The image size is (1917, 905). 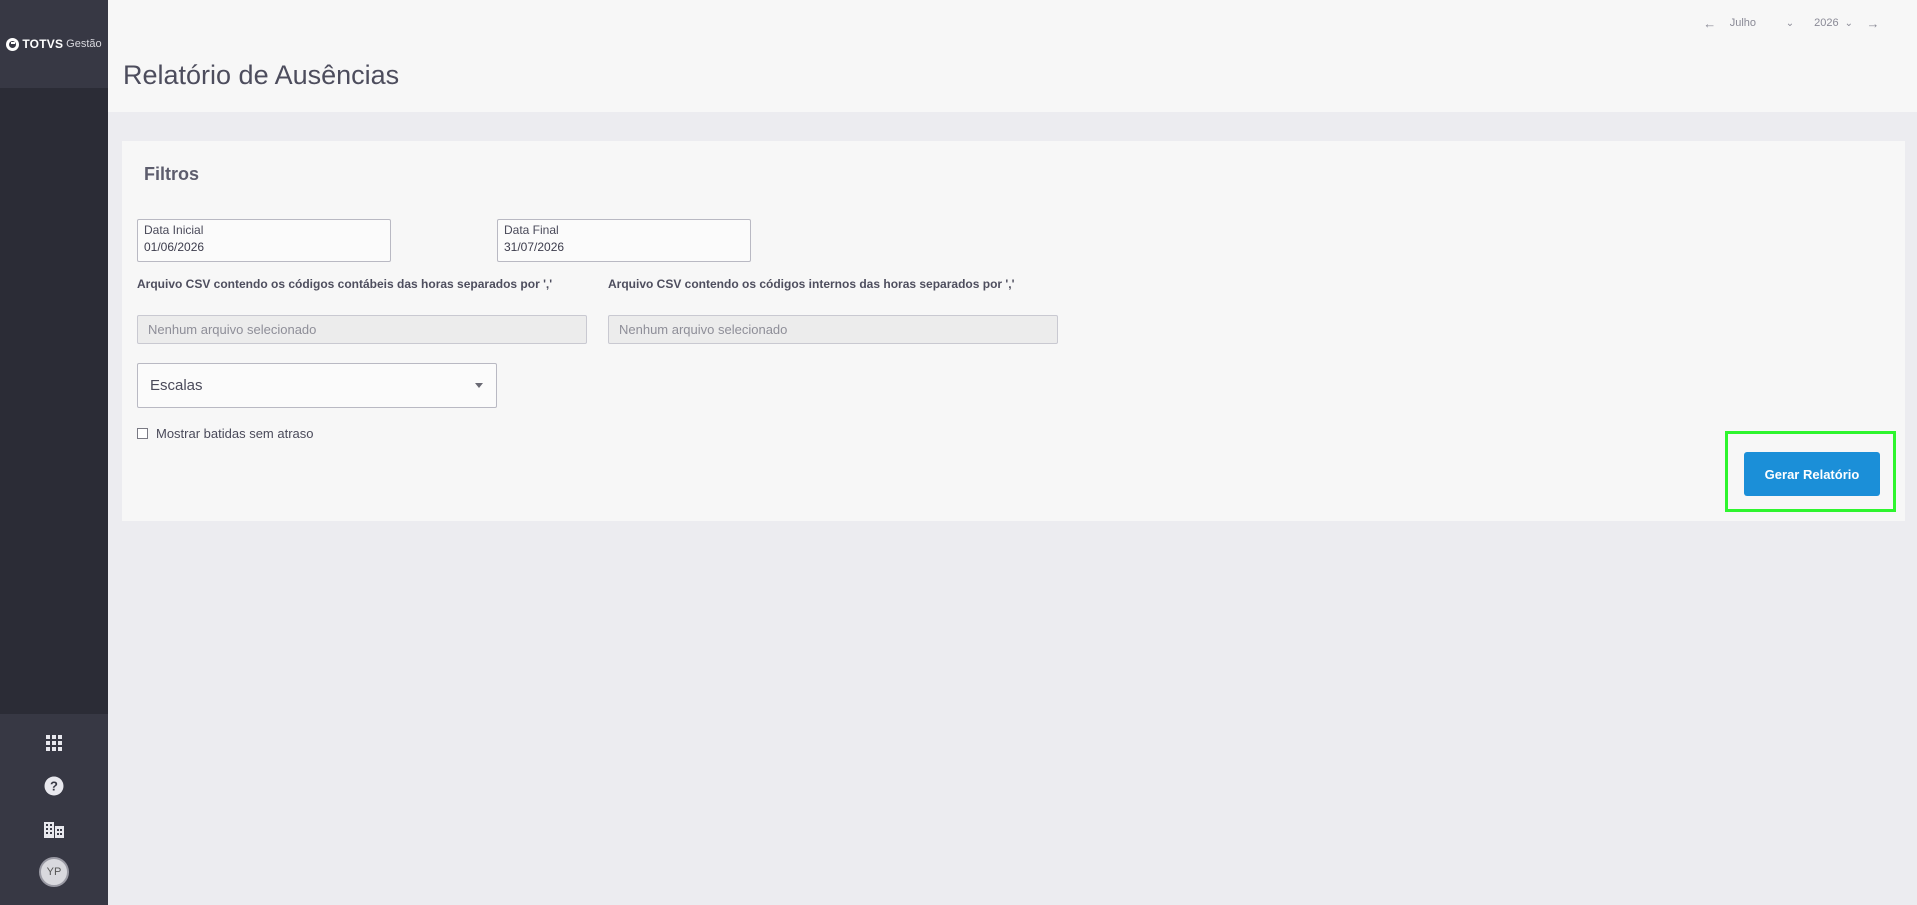 I want to click on end-date-input, so click(x=624, y=247).